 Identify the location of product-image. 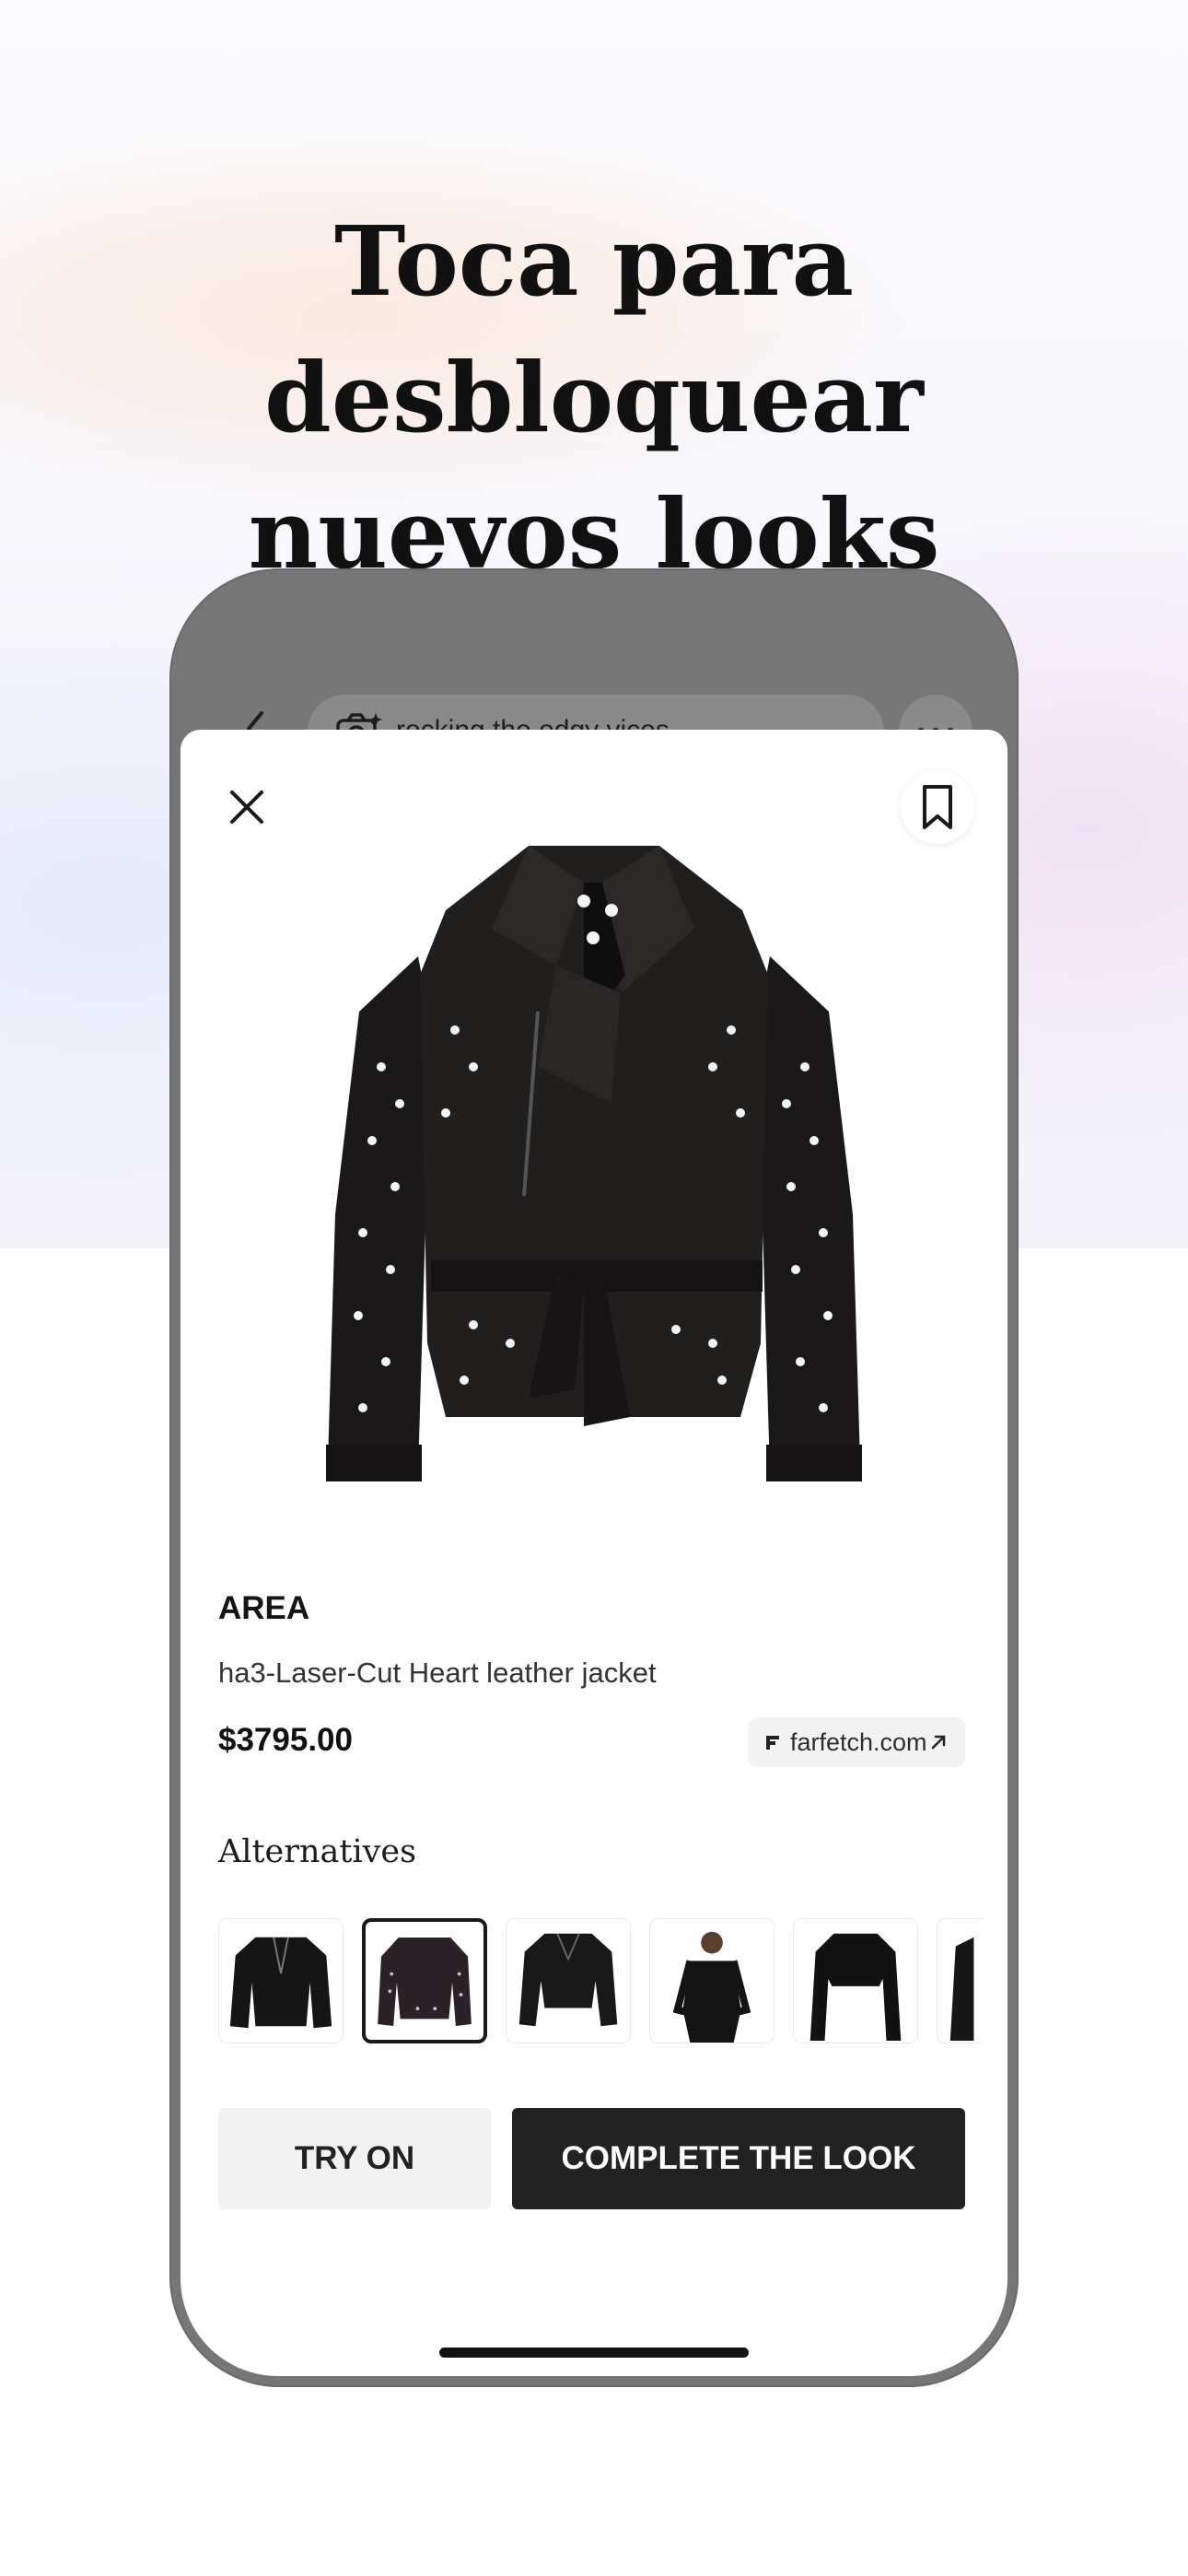
(594, 1163).